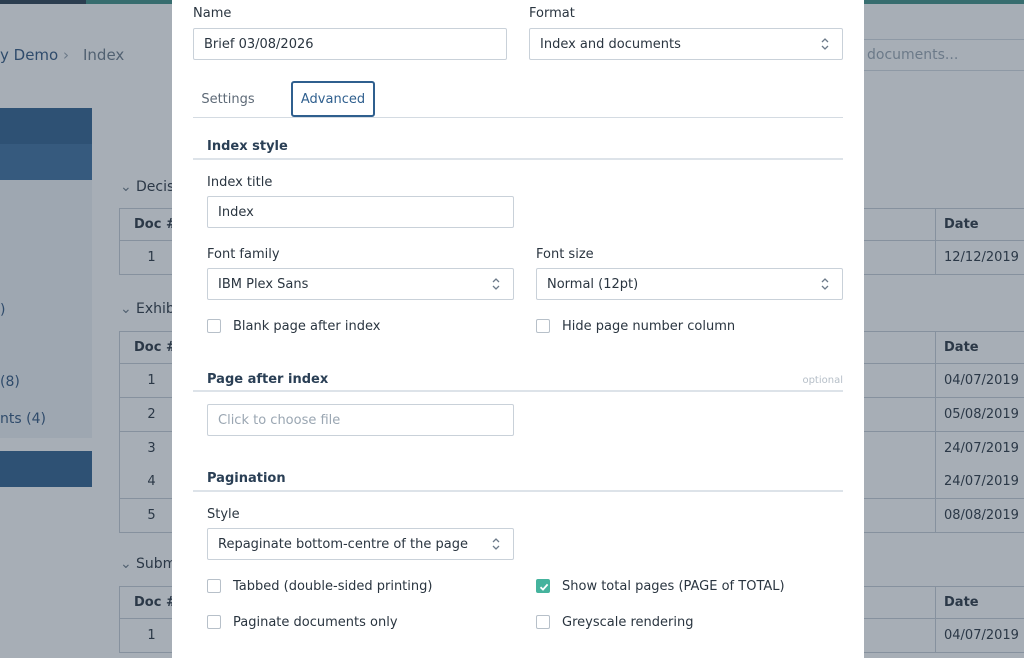 The height and width of the screenshot is (658, 1024). Describe the element at coordinates (360, 212) in the screenshot. I see `index-title-input: Index` at that location.